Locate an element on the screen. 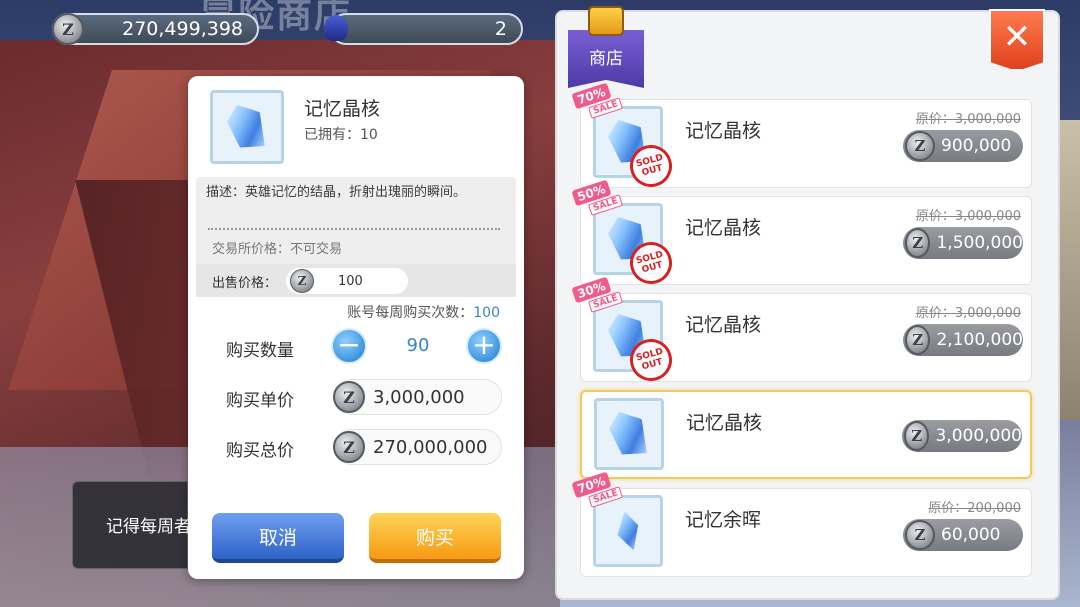  top-bar: 冒险商店 Z 270,499,398 2 is located at coordinates (272, 23).